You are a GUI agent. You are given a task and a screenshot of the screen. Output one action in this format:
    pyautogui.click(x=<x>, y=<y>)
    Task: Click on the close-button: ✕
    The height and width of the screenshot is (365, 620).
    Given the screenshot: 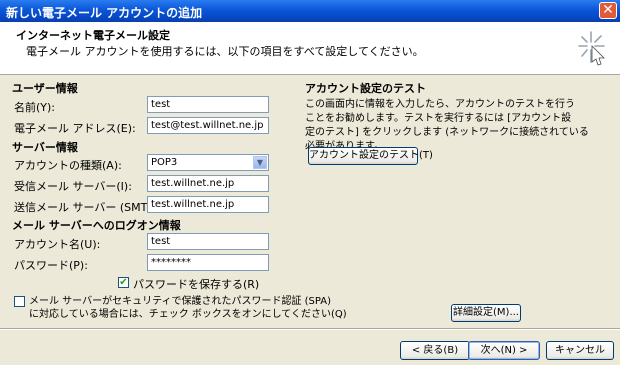 What is the action you would take?
    pyautogui.click(x=608, y=10)
    